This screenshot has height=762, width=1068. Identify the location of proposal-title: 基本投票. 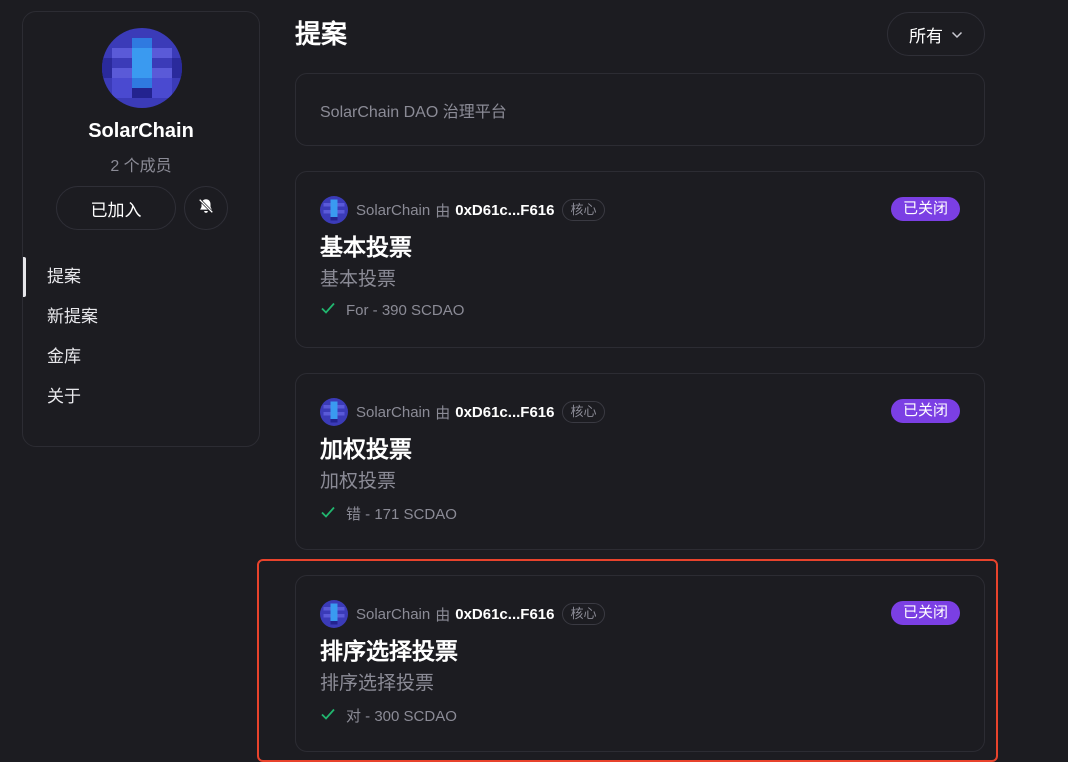
(366, 245).